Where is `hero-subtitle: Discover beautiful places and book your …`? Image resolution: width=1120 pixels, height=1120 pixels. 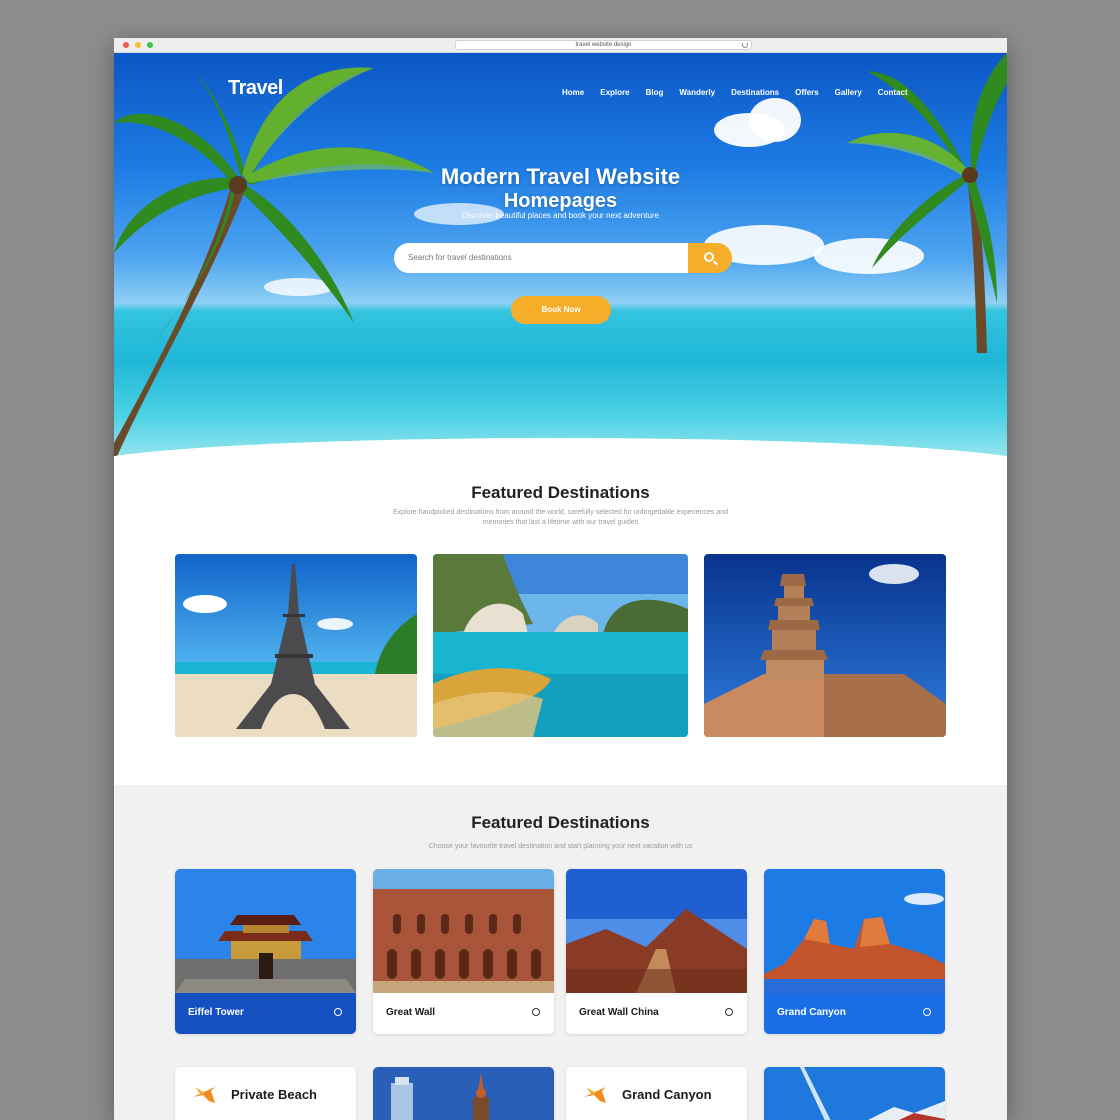 hero-subtitle: Discover beautiful places and book your … is located at coordinates (560, 215).